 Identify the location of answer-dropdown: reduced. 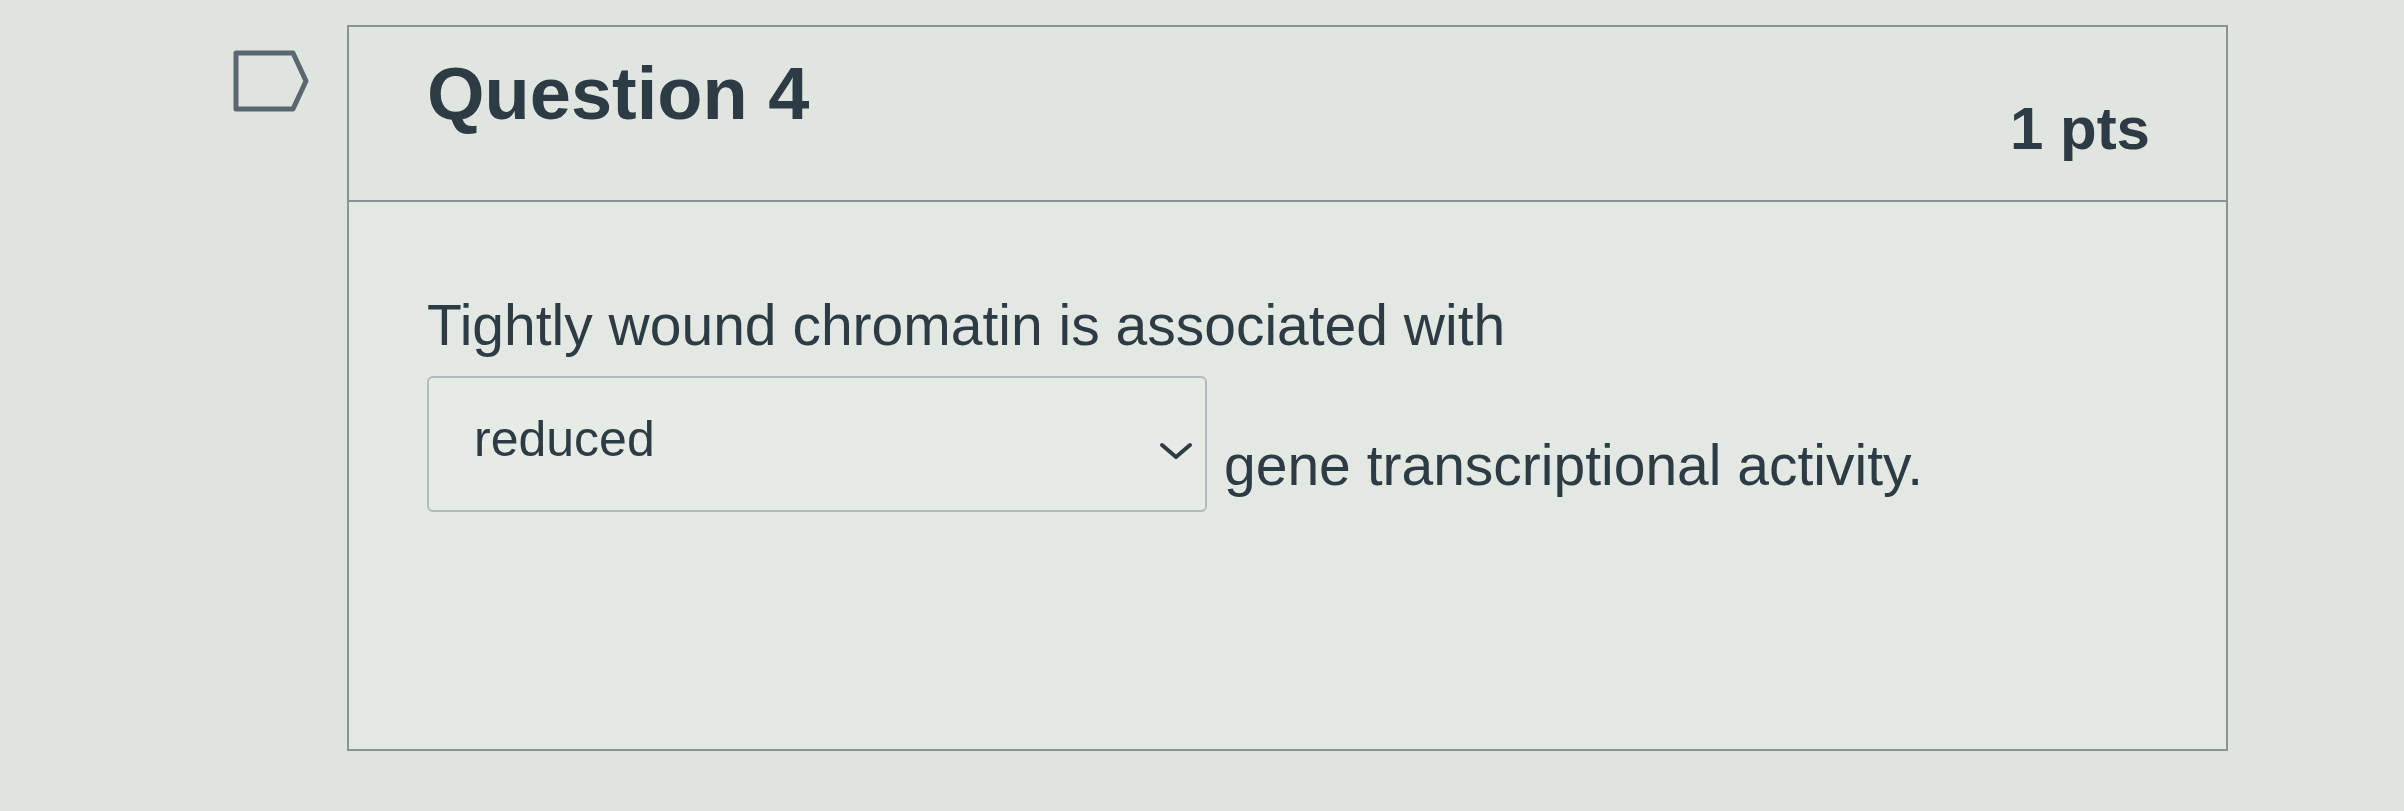
(817, 444).